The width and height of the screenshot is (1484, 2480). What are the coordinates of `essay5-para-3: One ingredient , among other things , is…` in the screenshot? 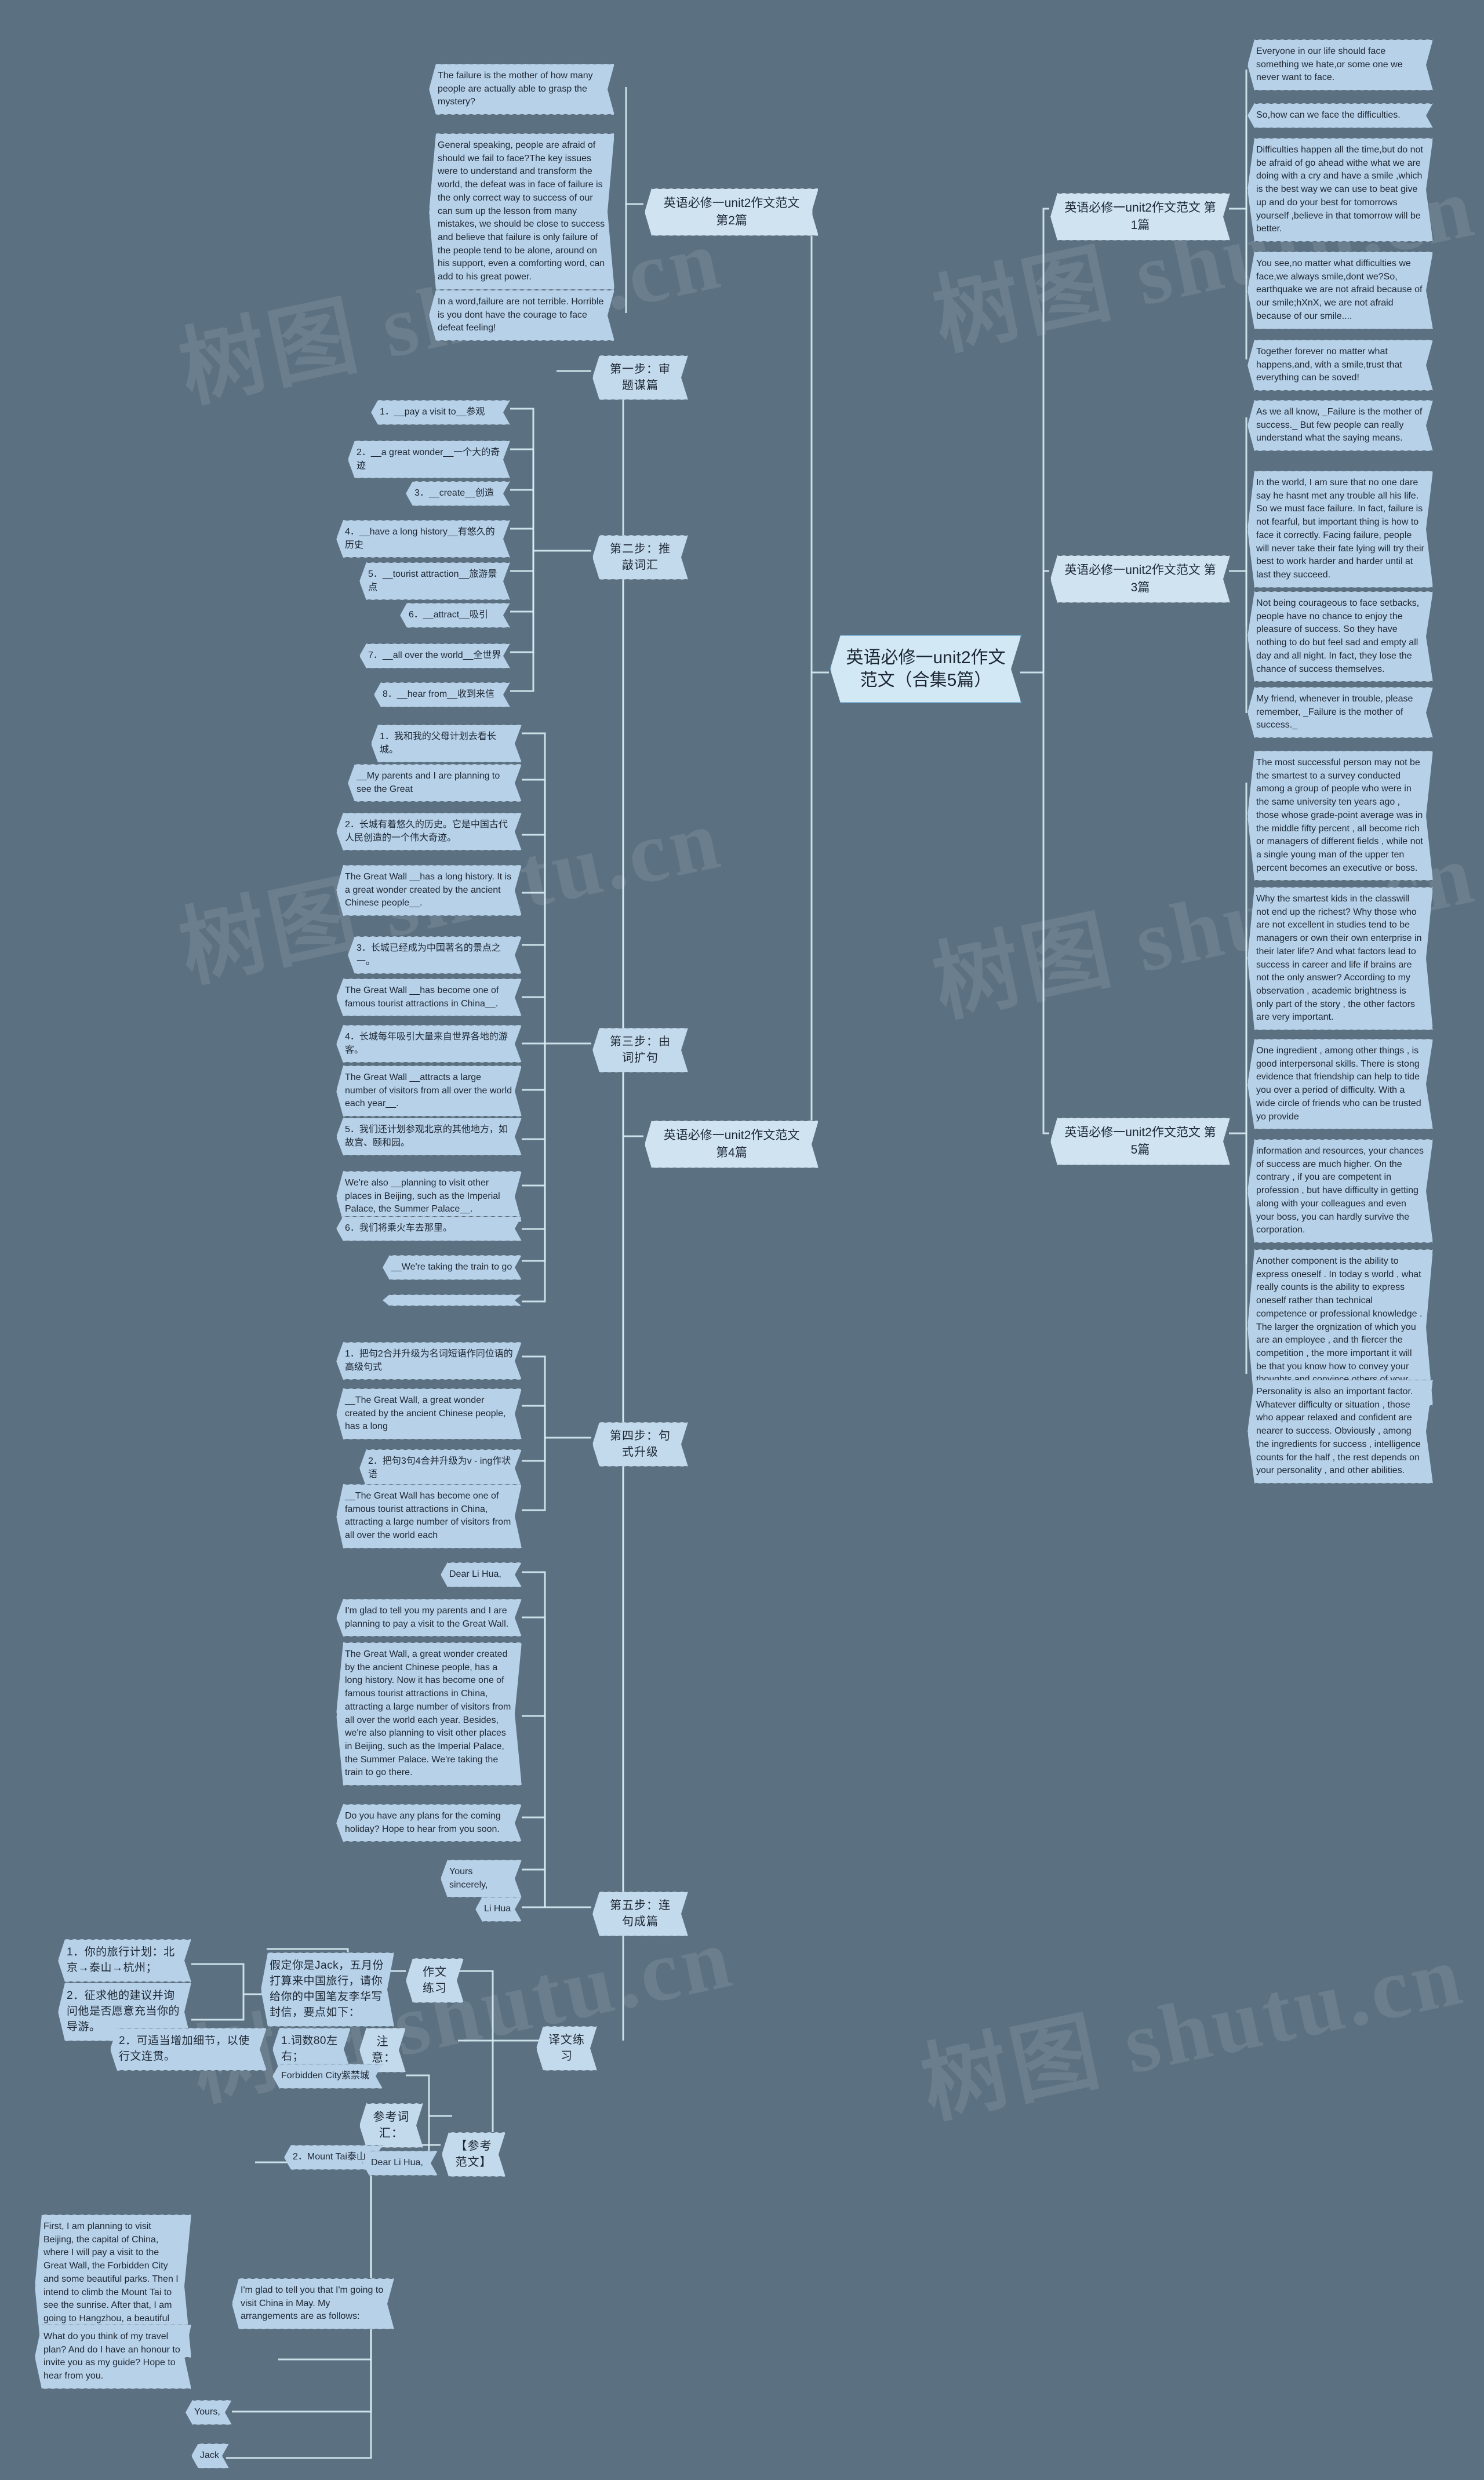 It's located at (1340, 1084).